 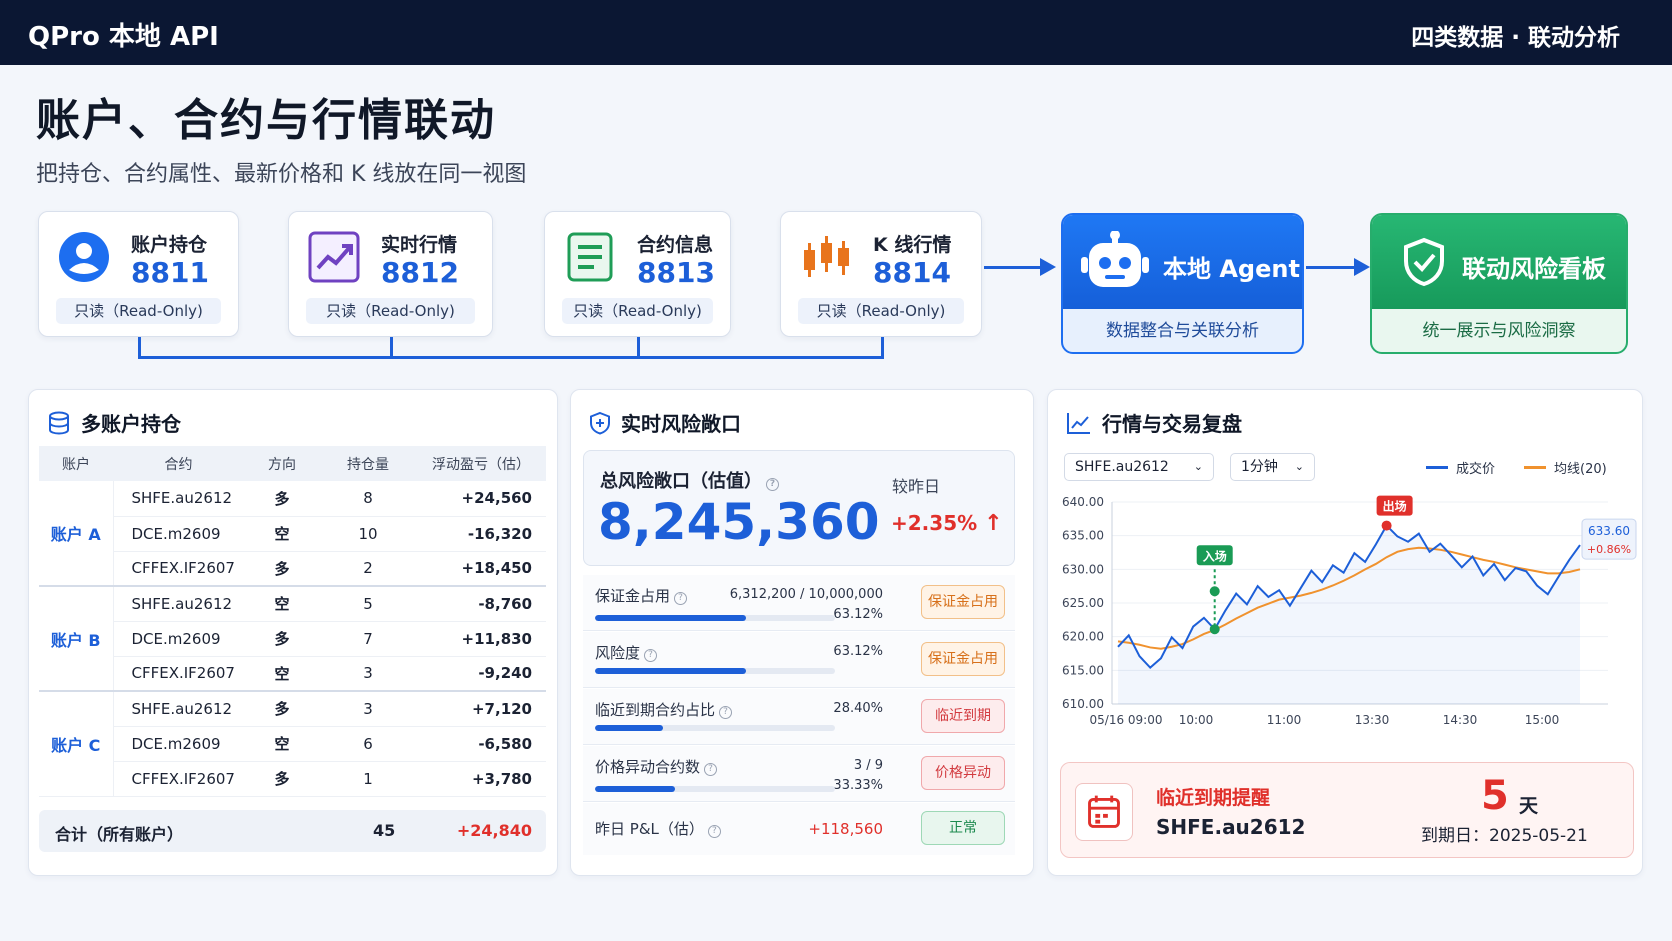 I want to click on status-badge: 保证金占用, so click(x=963, y=659).